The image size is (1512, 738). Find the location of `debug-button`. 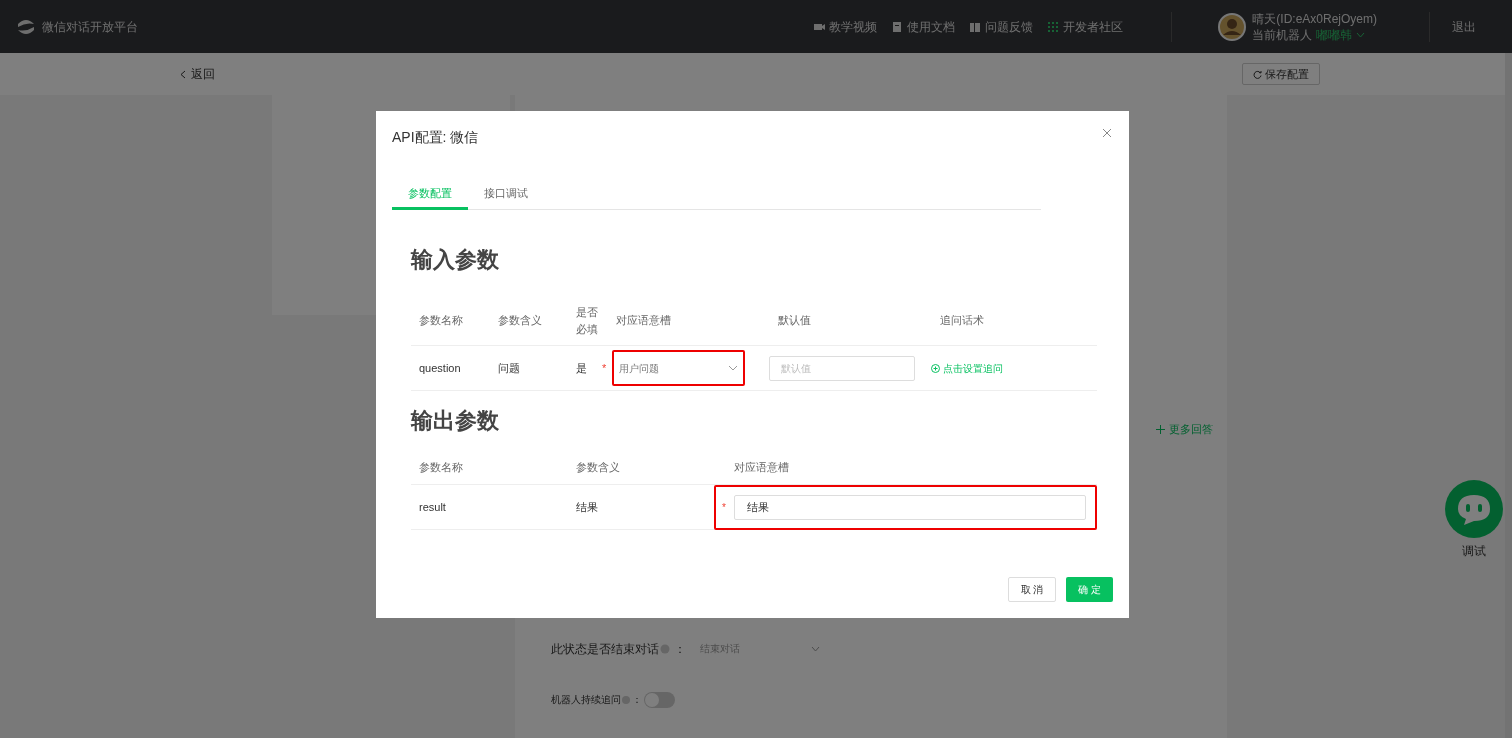

debug-button is located at coordinates (1474, 509).